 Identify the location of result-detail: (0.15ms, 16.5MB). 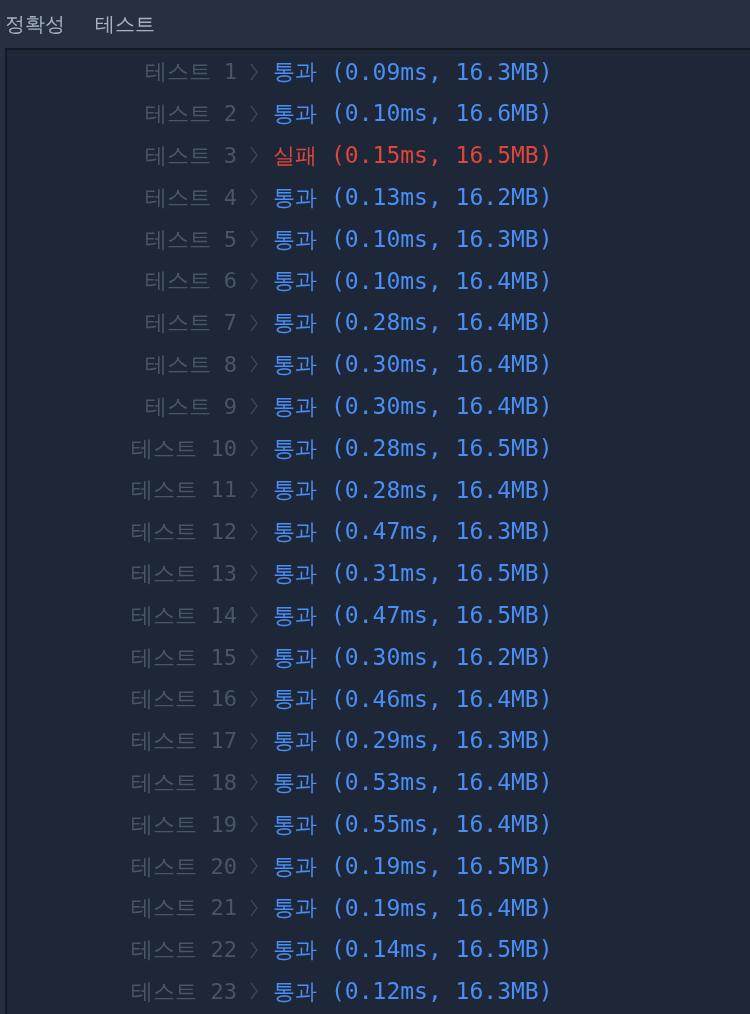
(442, 156).